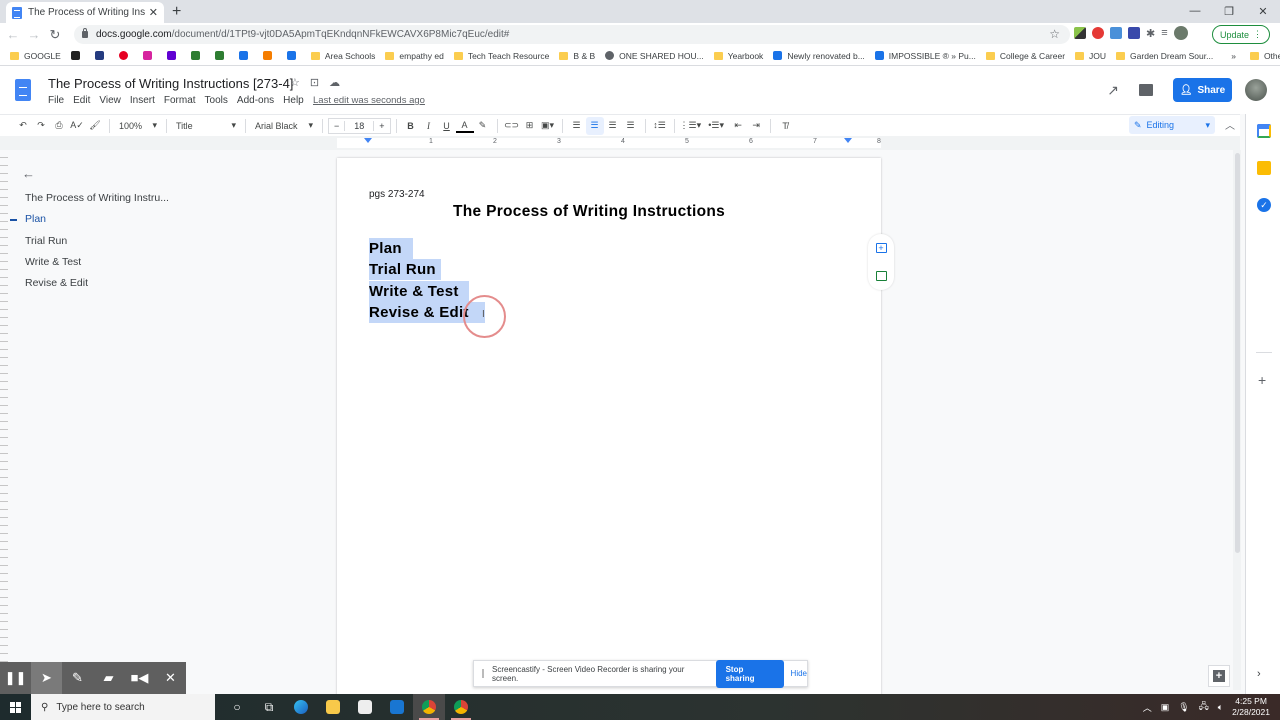 The width and height of the screenshot is (1280, 720). What do you see at coordinates (1233, 56) in the screenshot?
I see `more-bookmarks-button: »` at bounding box center [1233, 56].